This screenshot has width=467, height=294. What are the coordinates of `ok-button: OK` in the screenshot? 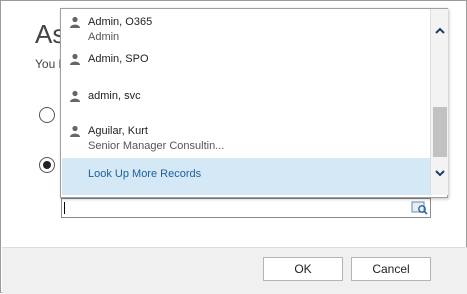 It's located at (303, 269).